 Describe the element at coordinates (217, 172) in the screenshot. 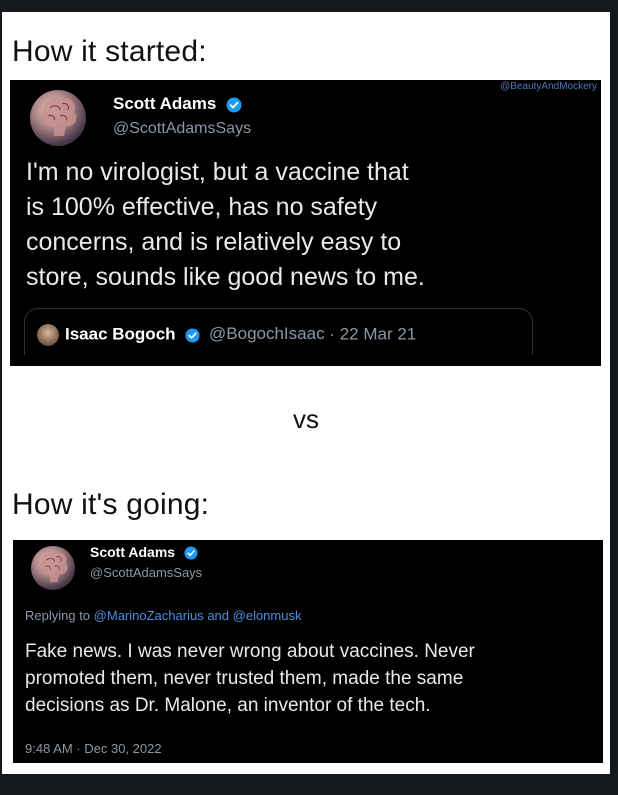

I see `tweet-text-line: I'm no virologist, but a vaccine that` at that location.